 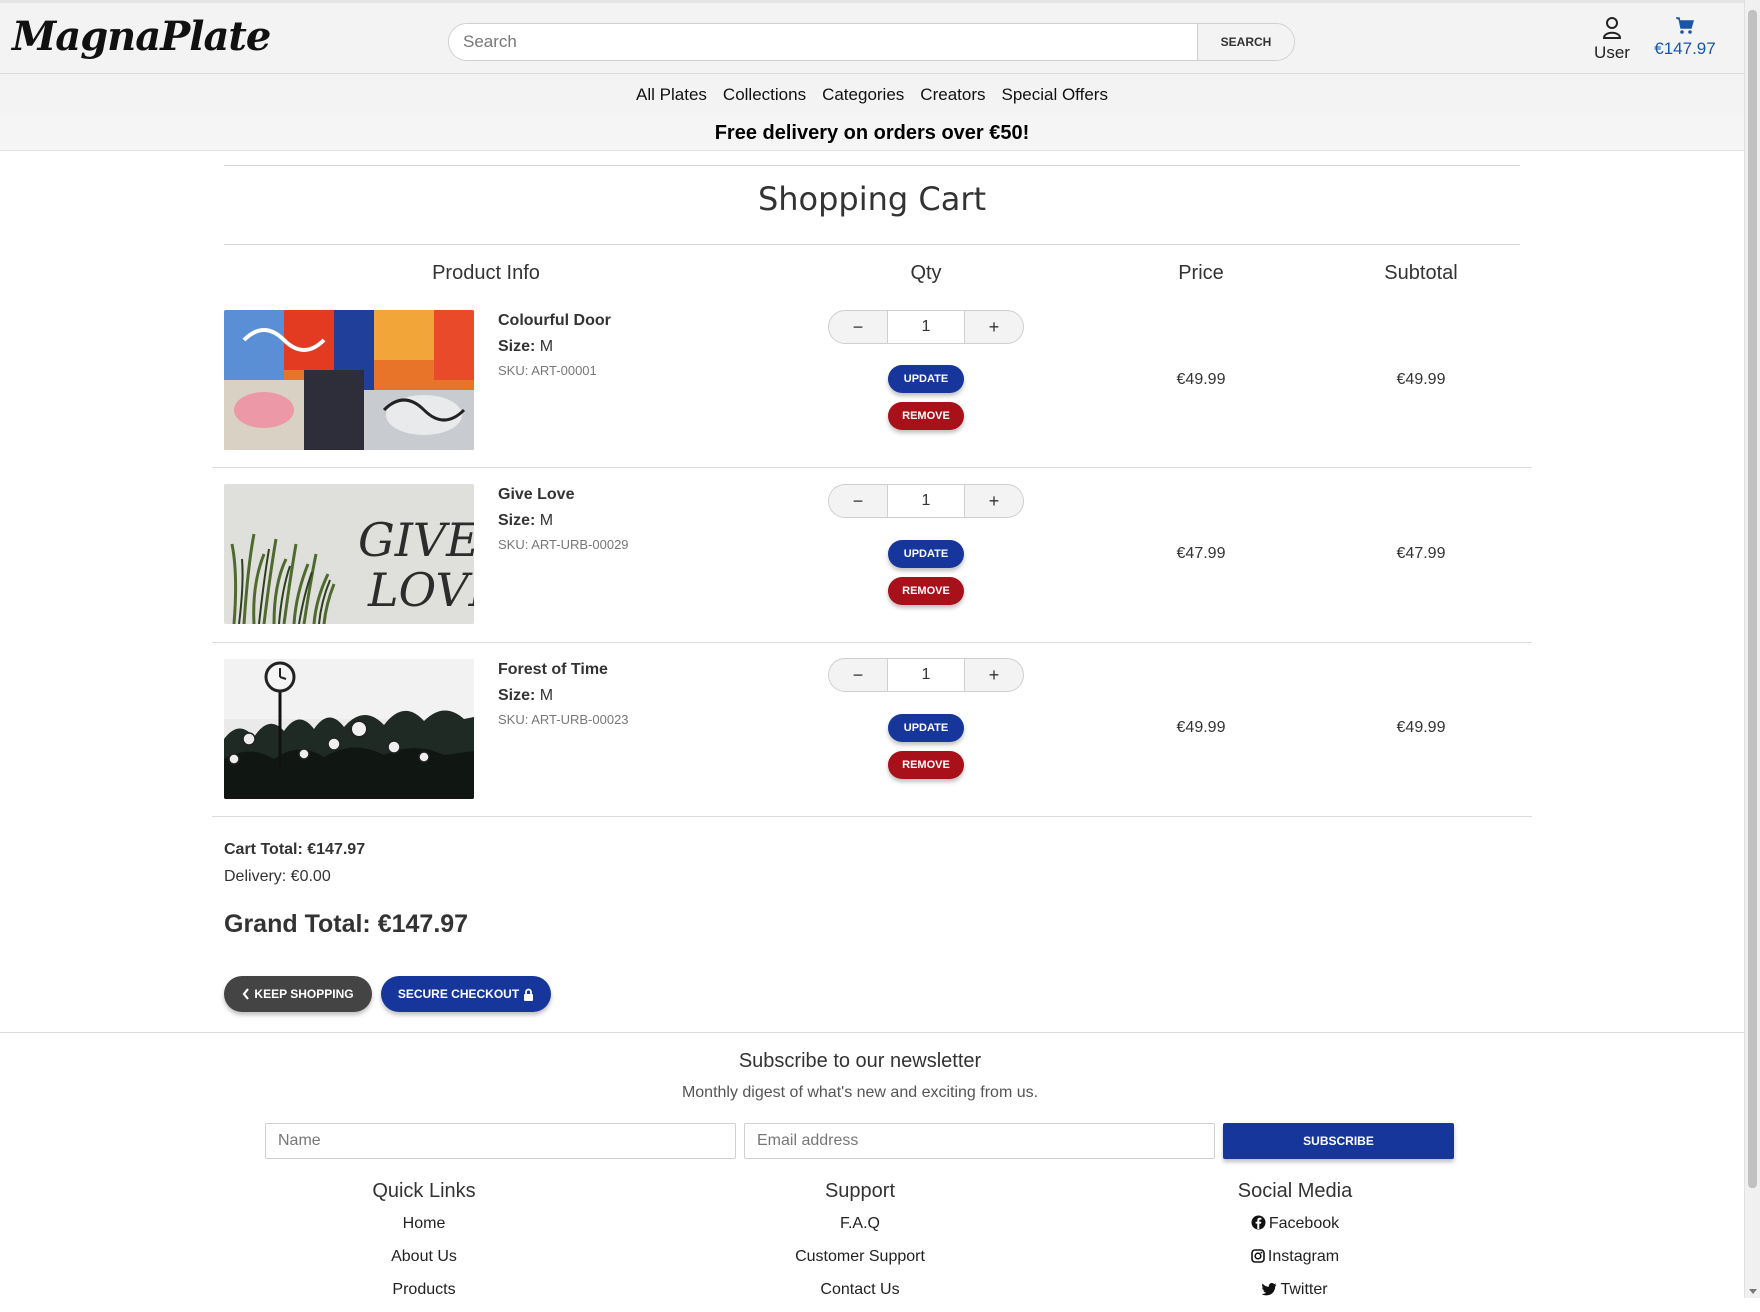 I want to click on quantity-stepper: − +, so click(x=926, y=501).